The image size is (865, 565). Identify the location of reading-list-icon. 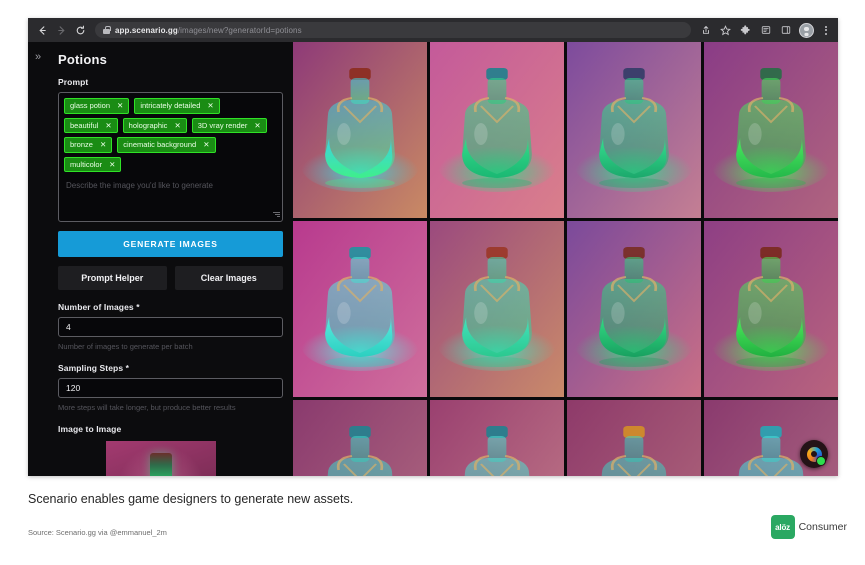
(765, 30).